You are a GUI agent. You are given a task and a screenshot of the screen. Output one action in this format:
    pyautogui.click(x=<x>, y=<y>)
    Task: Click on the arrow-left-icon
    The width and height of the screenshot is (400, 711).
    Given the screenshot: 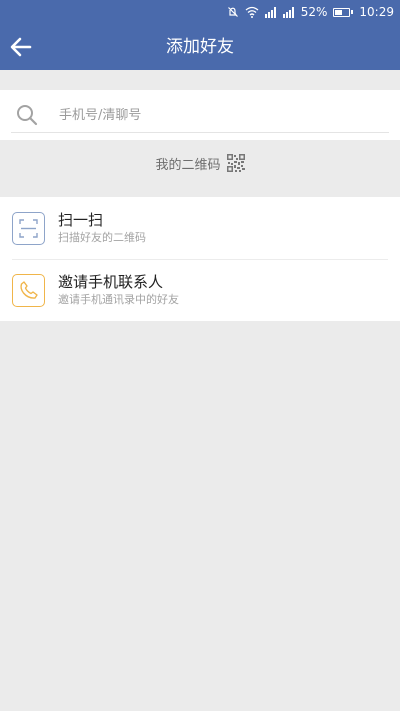 What is the action you would take?
    pyautogui.click(x=21, y=47)
    